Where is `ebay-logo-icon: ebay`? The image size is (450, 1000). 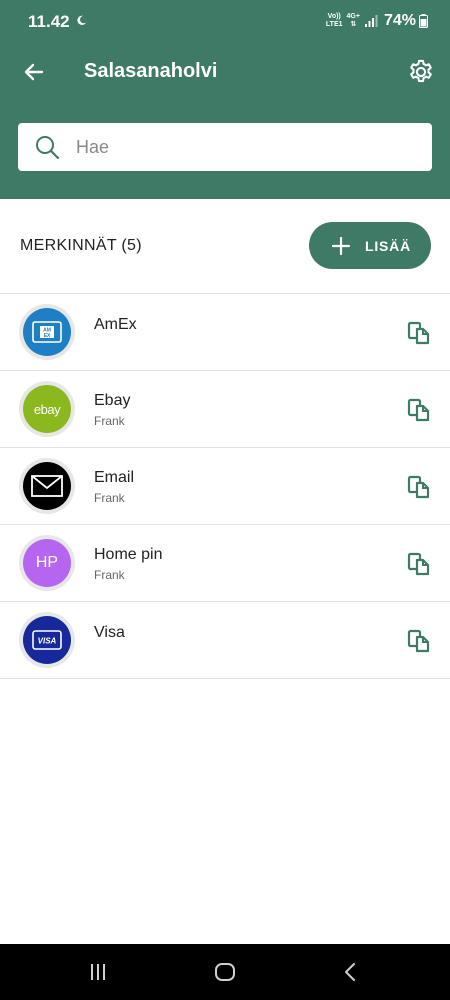 ebay-logo-icon: ebay is located at coordinates (47, 409).